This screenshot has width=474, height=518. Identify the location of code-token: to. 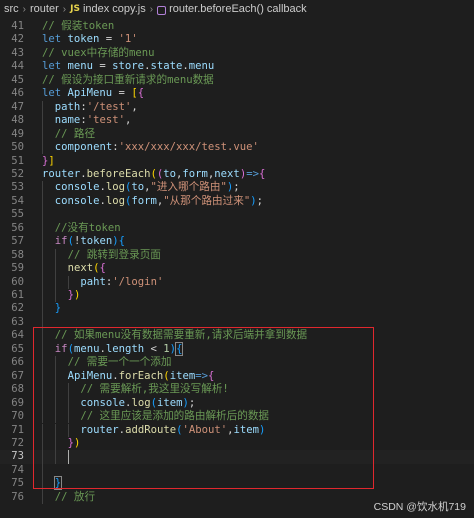
(138, 187).